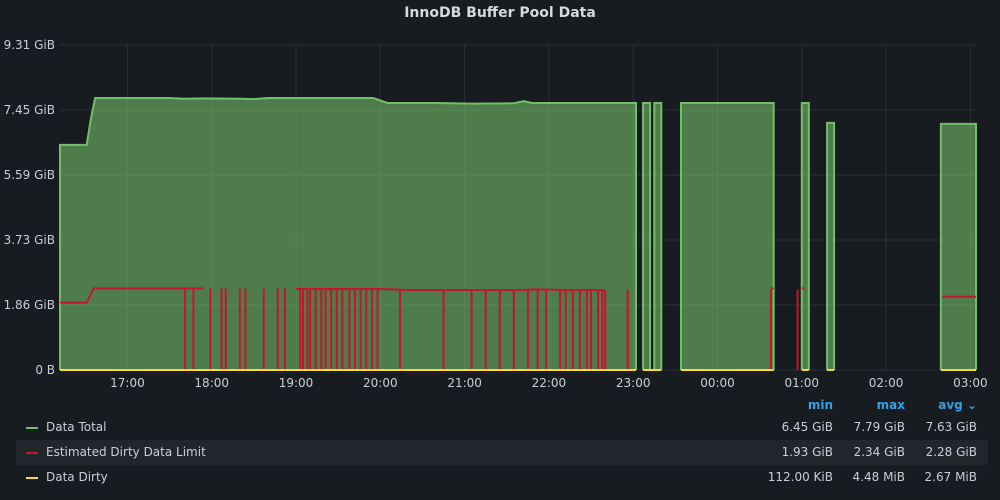  I want to click on y-tick-label: 0 B, so click(45, 370).